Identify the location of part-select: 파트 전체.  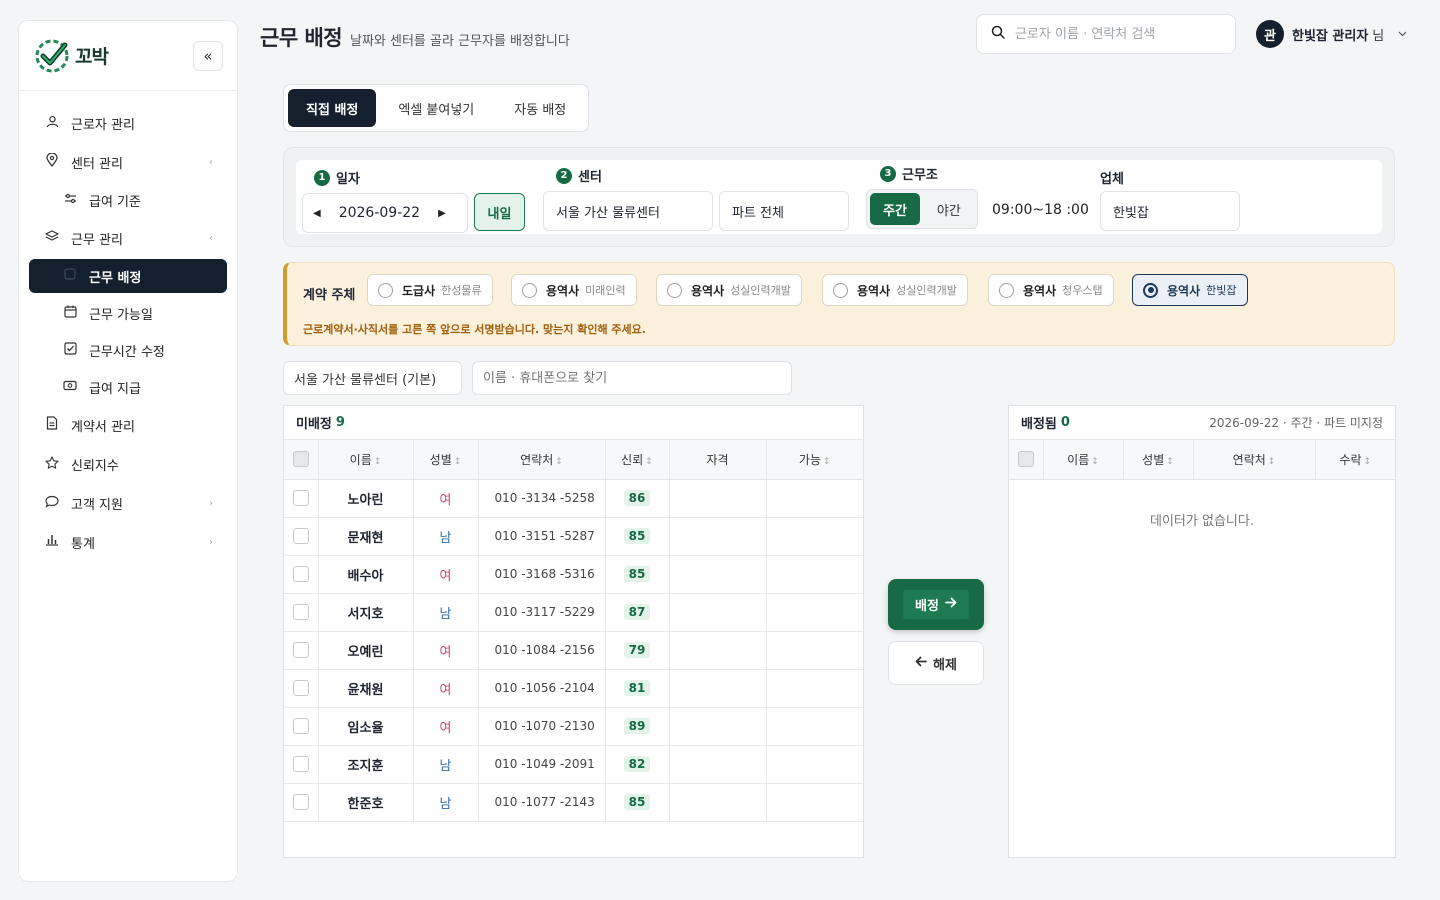
(784, 211).